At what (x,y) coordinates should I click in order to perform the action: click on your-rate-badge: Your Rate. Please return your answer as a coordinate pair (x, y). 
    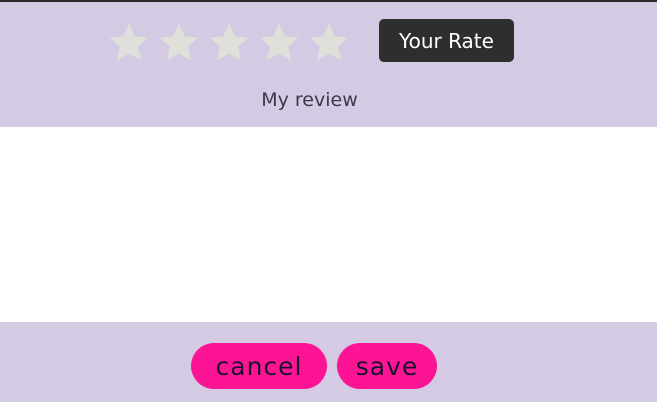
    Looking at the image, I should click on (446, 40).